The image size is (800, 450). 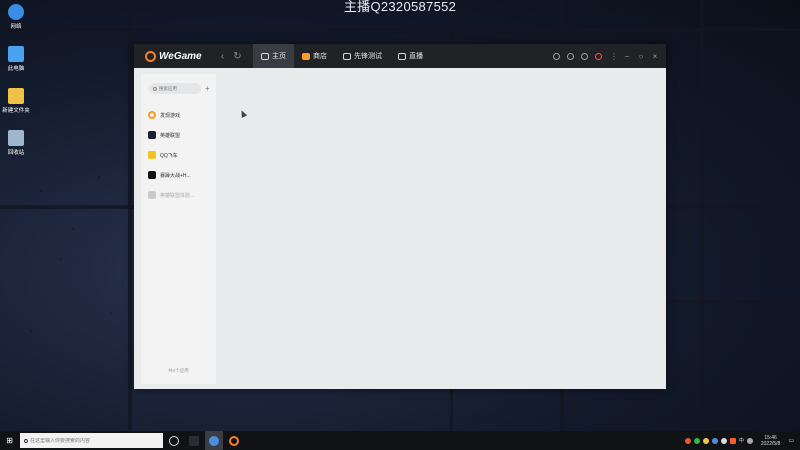 I want to click on wegame-taskbar-icon, so click(x=234, y=440).